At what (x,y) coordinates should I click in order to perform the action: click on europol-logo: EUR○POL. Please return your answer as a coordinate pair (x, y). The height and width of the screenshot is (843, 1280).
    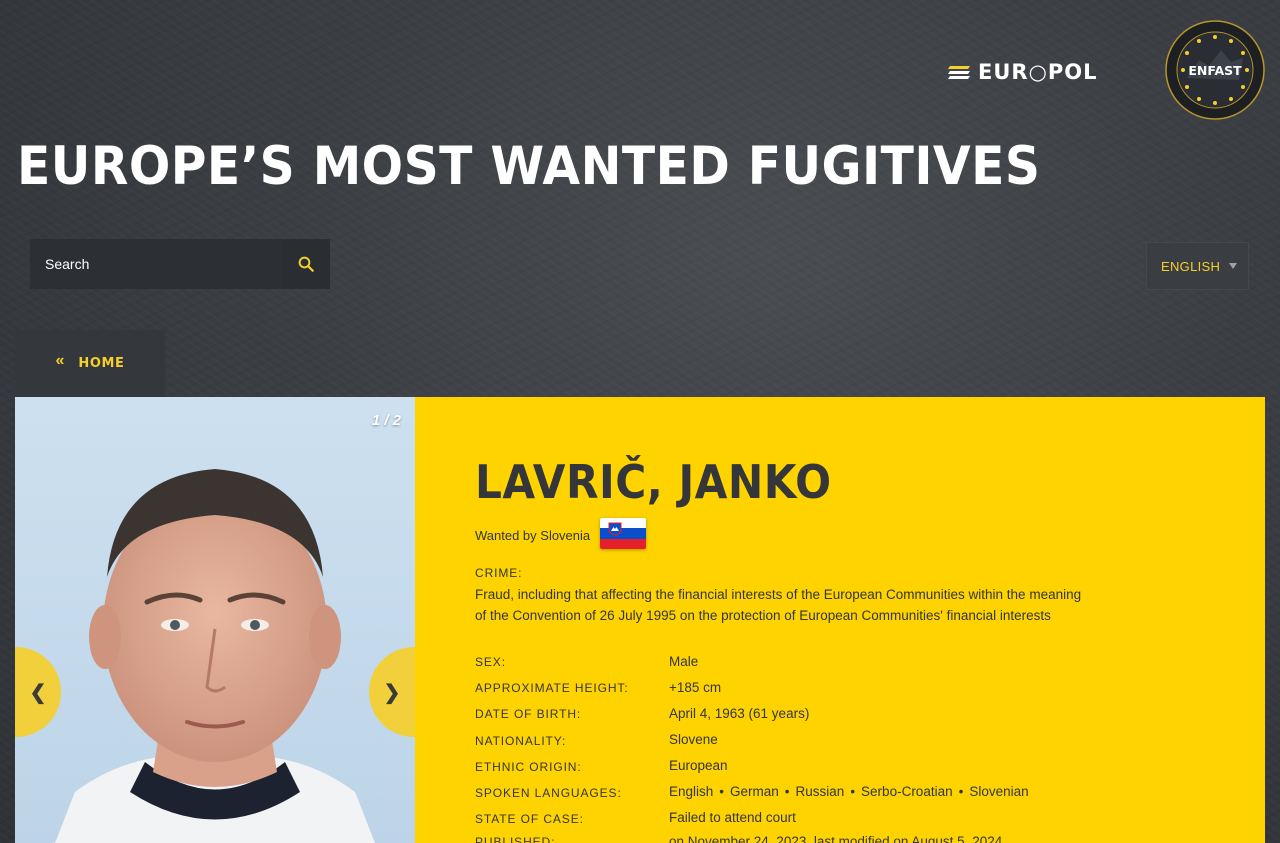
    Looking at the image, I should click on (1036, 72).